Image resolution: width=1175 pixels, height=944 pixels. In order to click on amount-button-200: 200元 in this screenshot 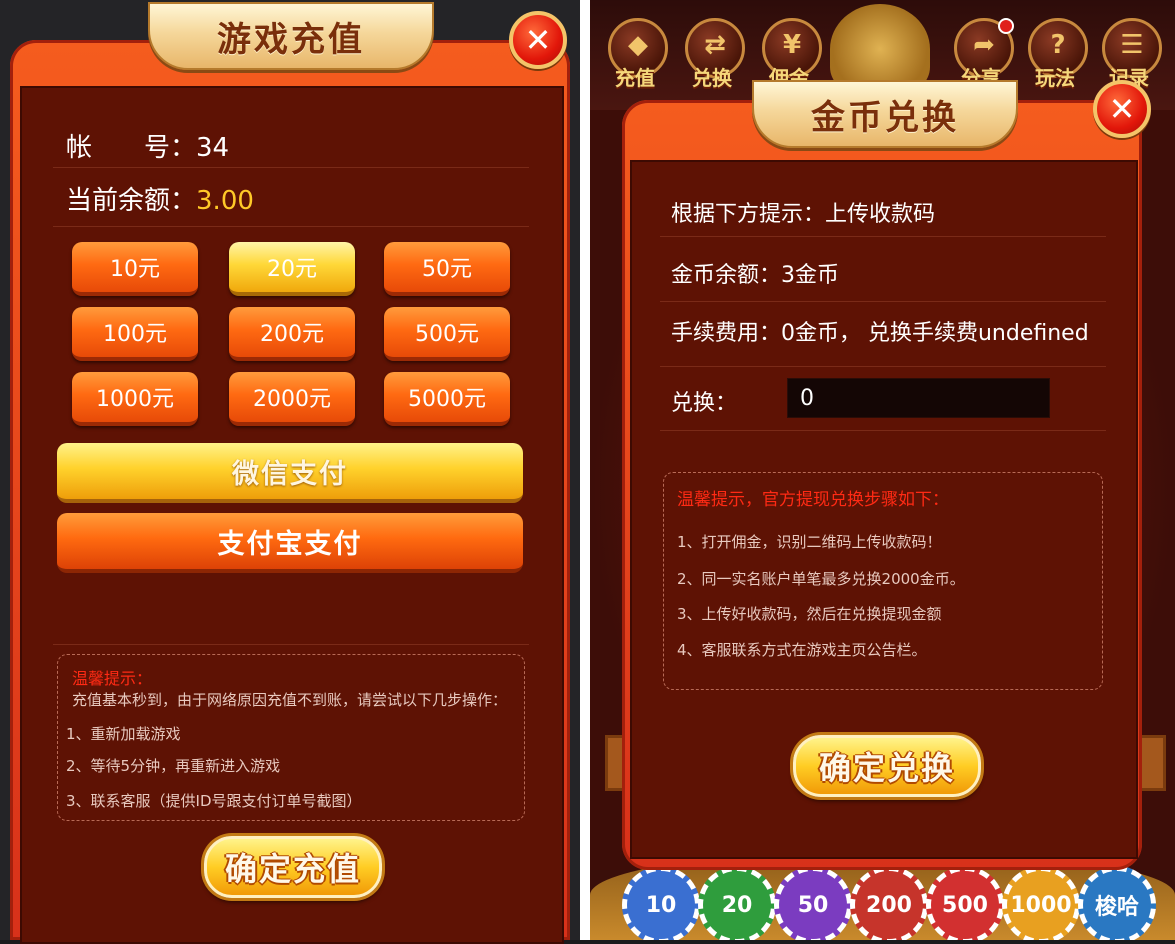, I will do `click(292, 334)`.